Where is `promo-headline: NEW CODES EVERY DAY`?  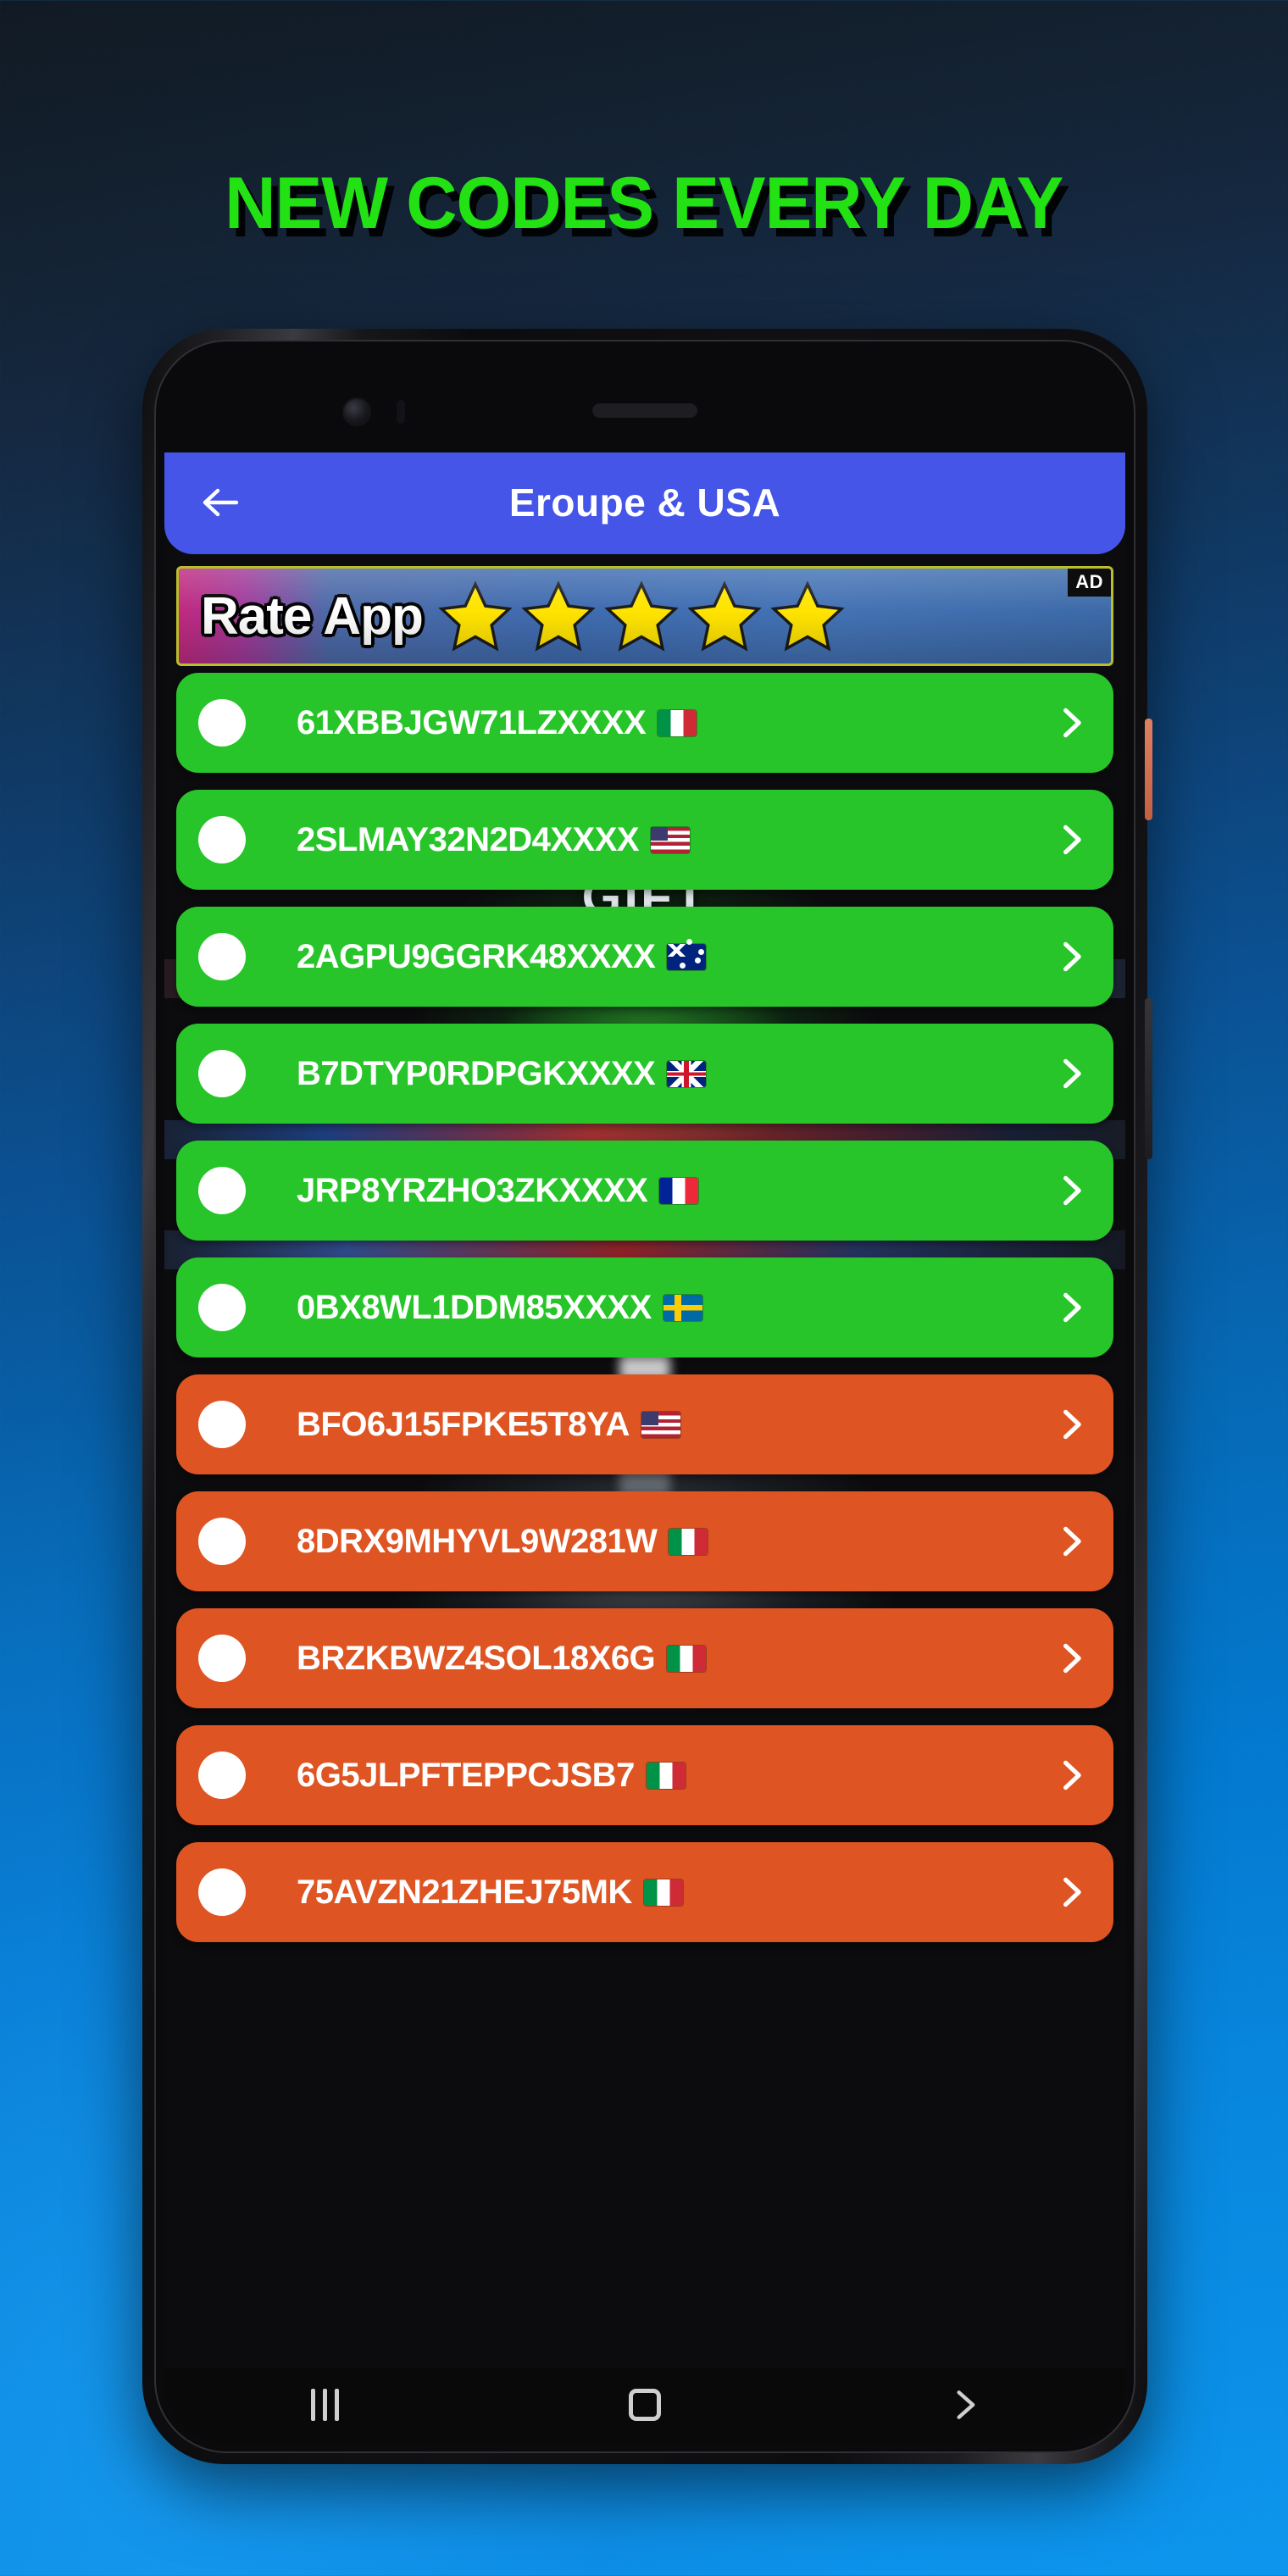
promo-headline: NEW CODES EVERY DAY is located at coordinates (644, 203).